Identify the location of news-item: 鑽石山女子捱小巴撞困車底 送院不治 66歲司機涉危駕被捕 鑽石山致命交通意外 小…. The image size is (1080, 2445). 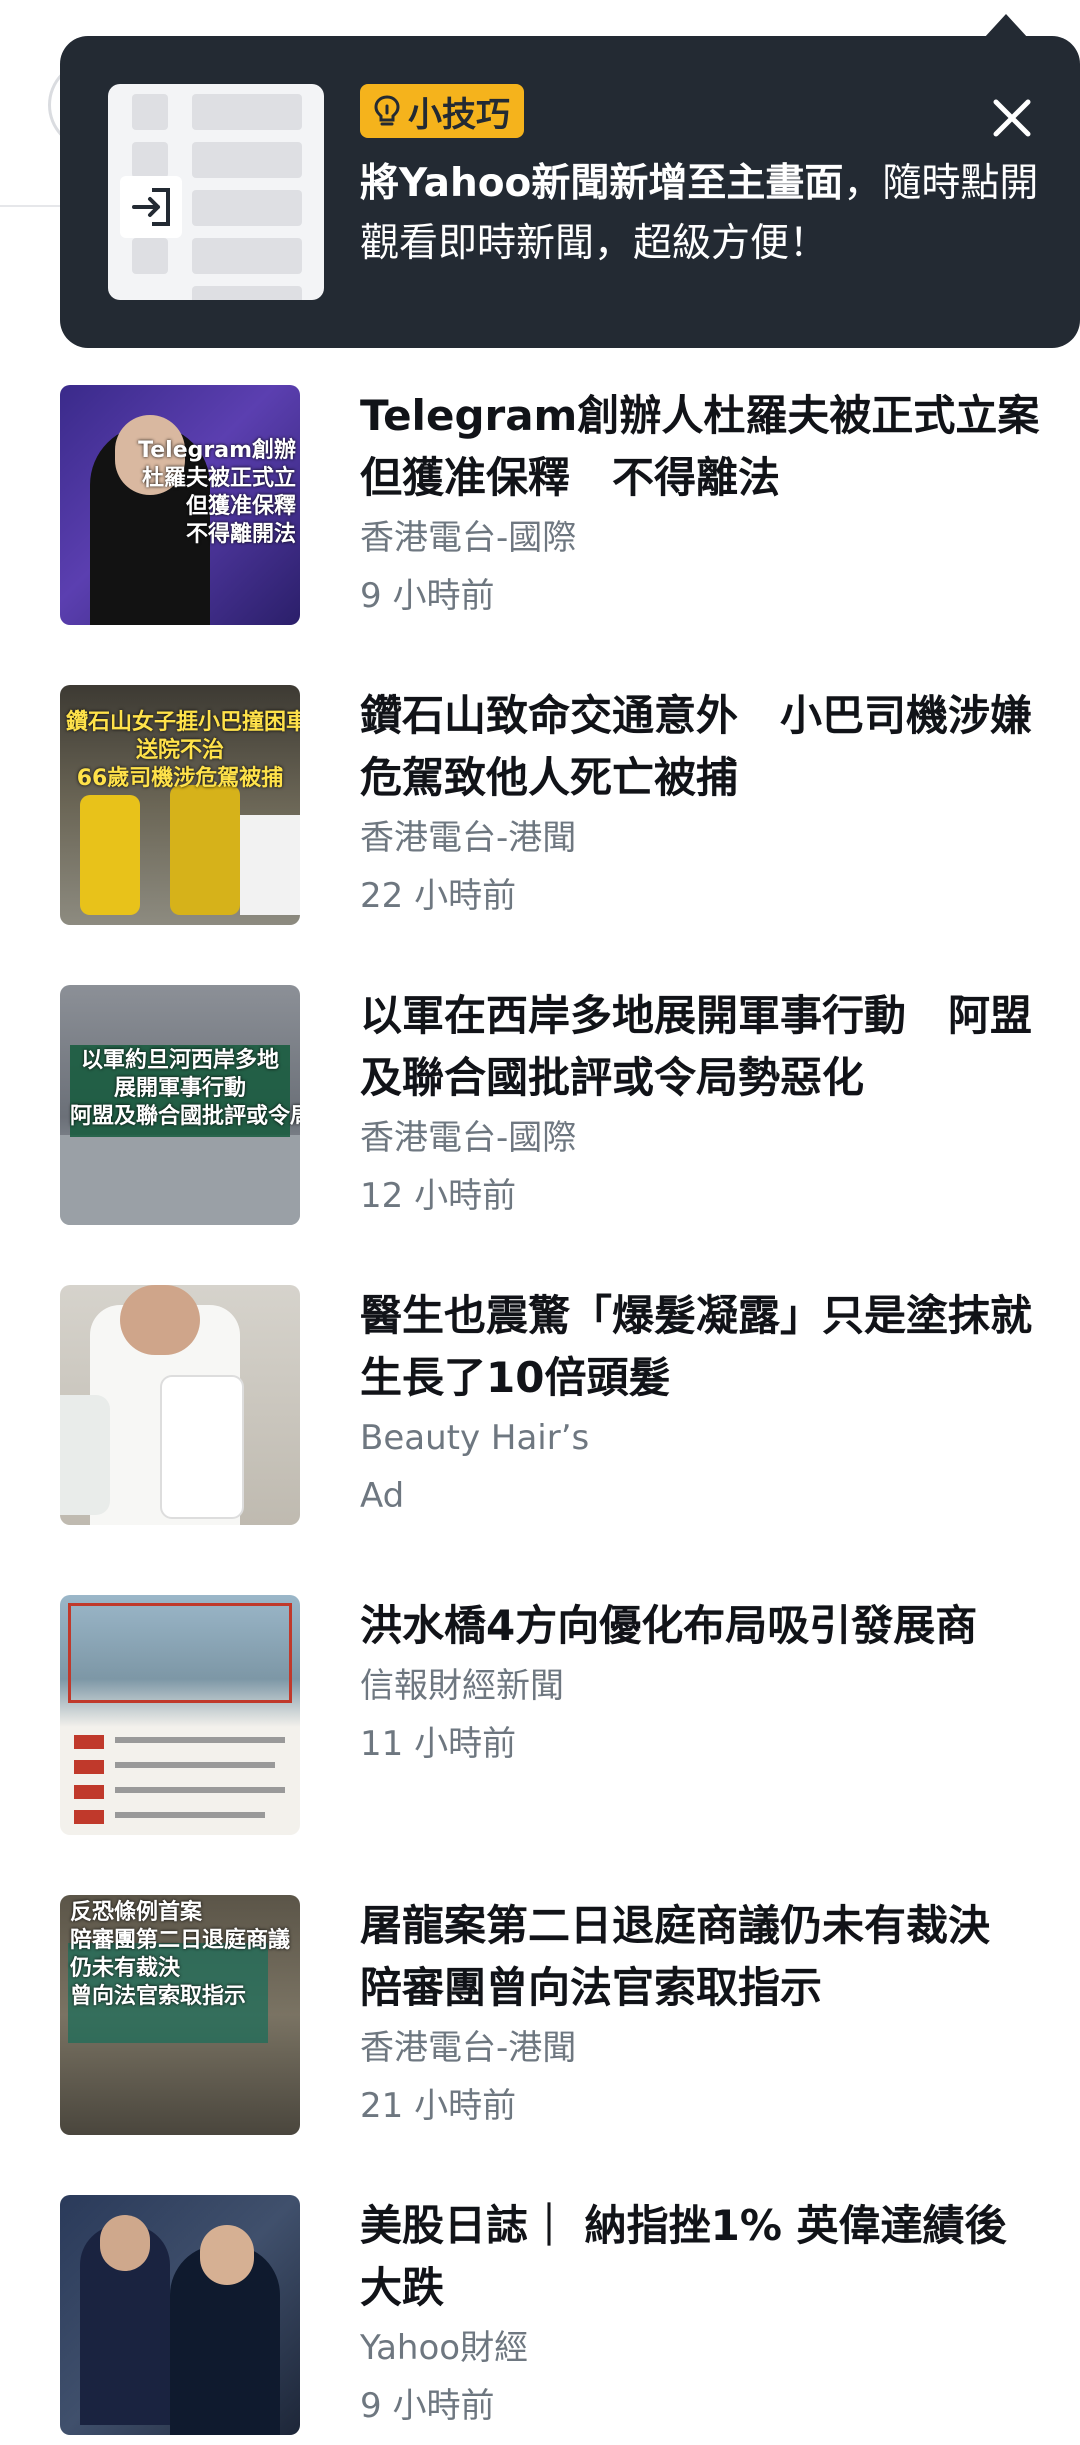
(540, 810).